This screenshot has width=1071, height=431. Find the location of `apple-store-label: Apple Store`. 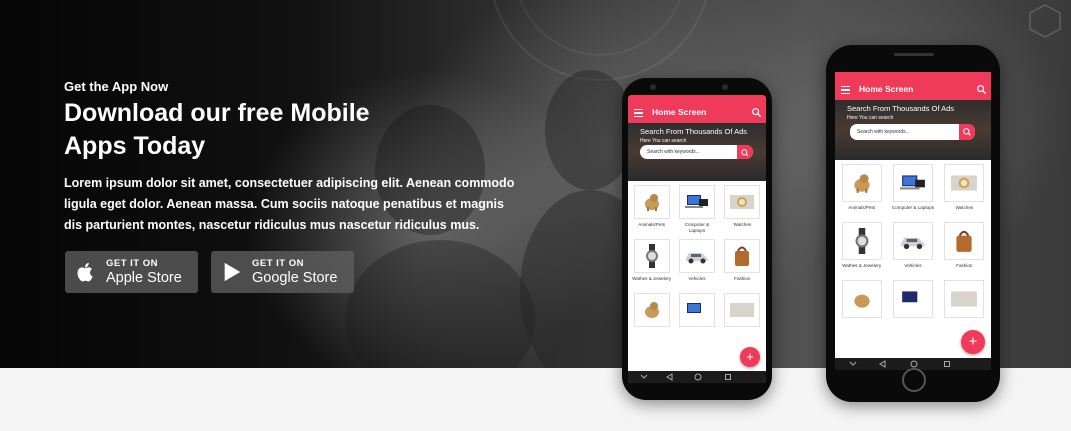

apple-store-label: Apple Store is located at coordinates (144, 278).